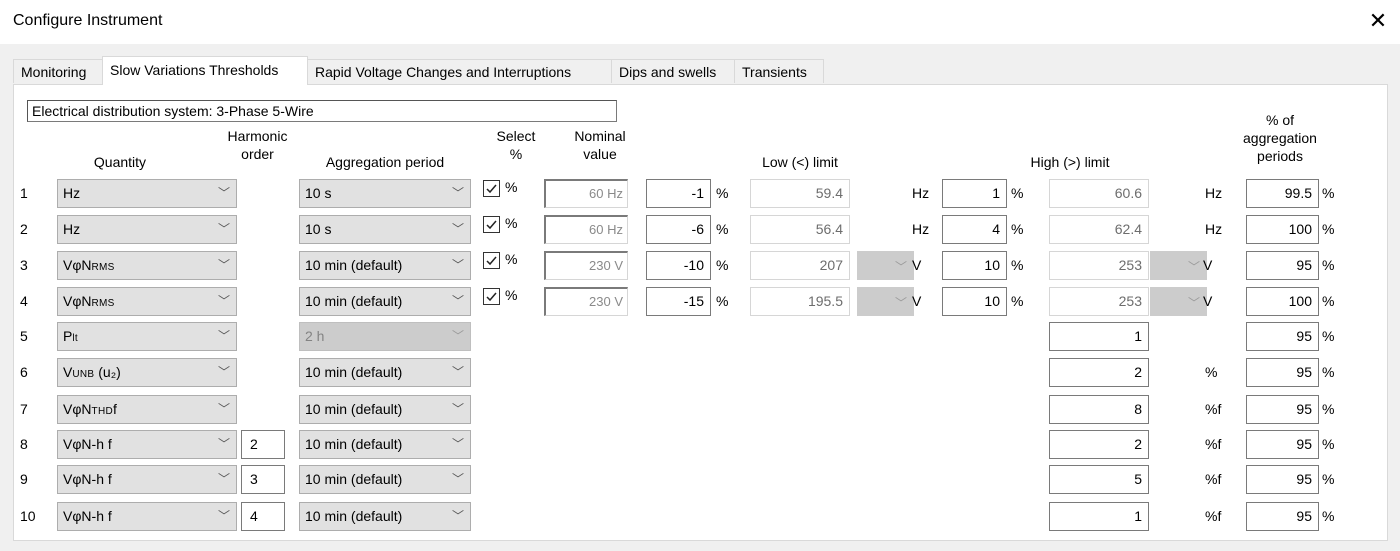 The height and width of the screenshot is (551, 1400). What do you see at coordinates (678, 265) in the screenshot?
I see `low-limit-pct-input: -10` at bounding box center [678, 265].